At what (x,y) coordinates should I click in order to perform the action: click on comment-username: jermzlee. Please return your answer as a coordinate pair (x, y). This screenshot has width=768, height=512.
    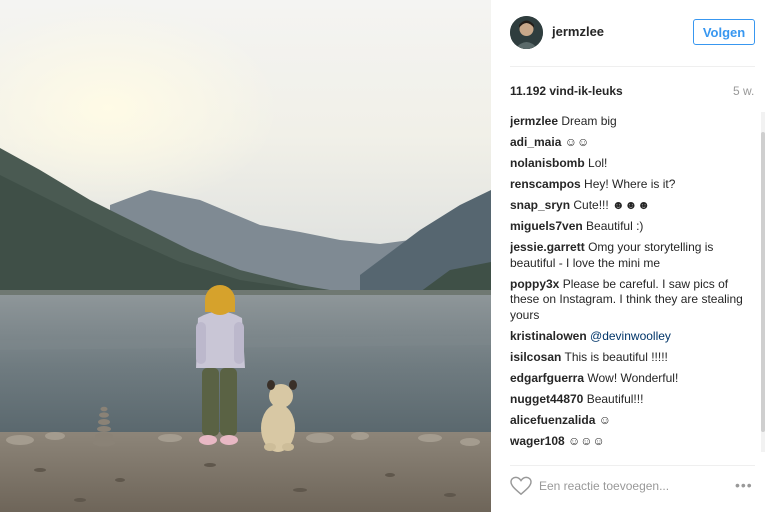
    Looking at the image, I should click on (534, 121).